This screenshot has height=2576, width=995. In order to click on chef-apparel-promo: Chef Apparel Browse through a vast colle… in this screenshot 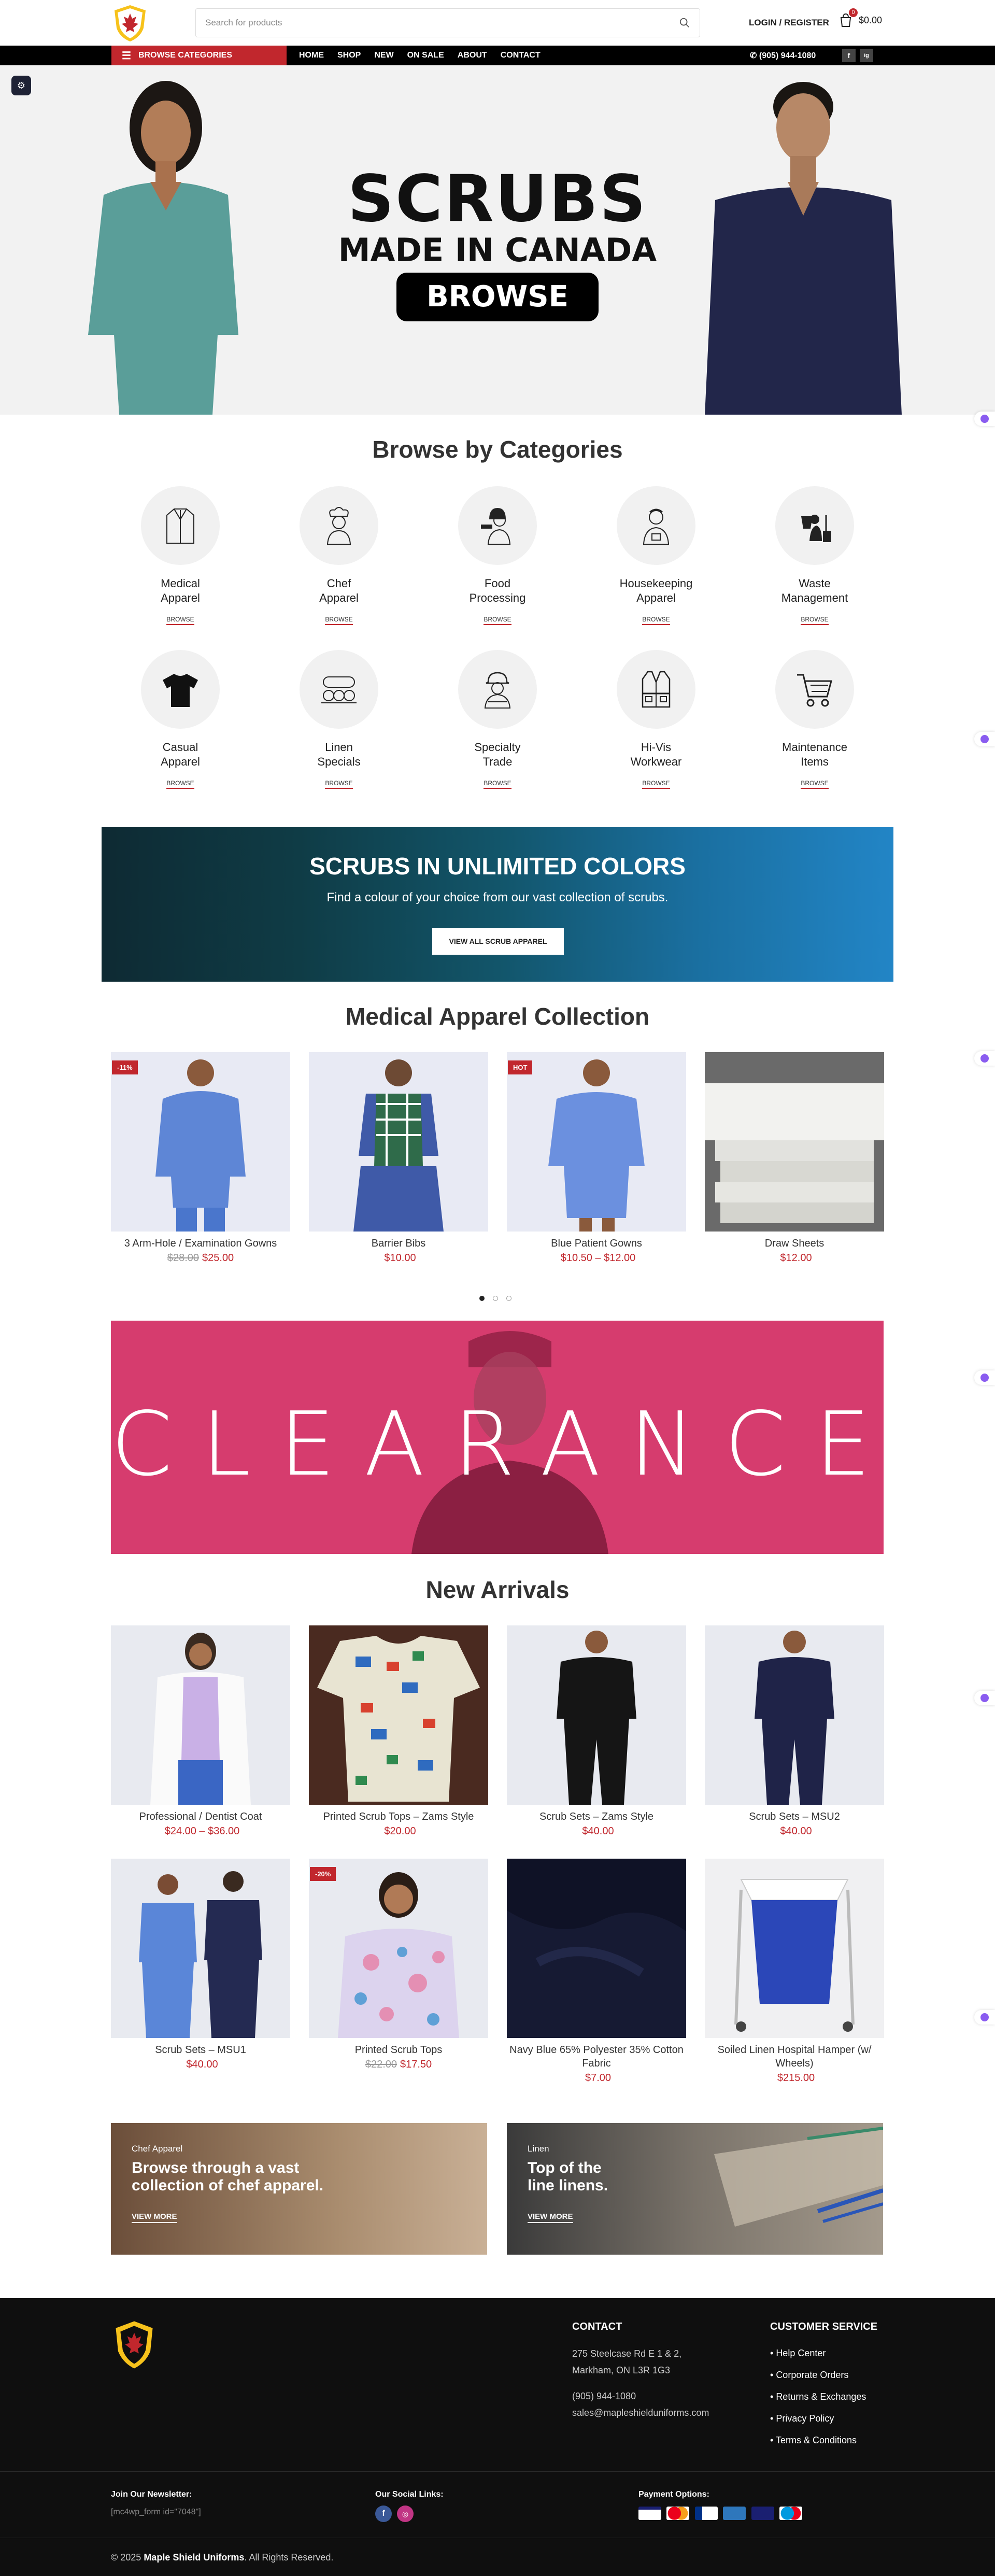, I will do `click(299, 2189)`.